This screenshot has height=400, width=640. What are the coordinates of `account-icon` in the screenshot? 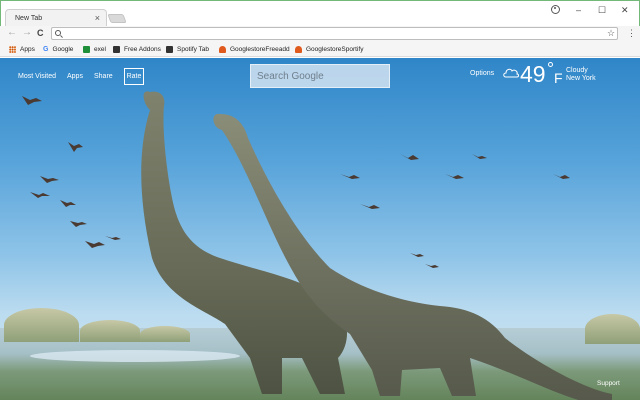 It's located at (555, 9).